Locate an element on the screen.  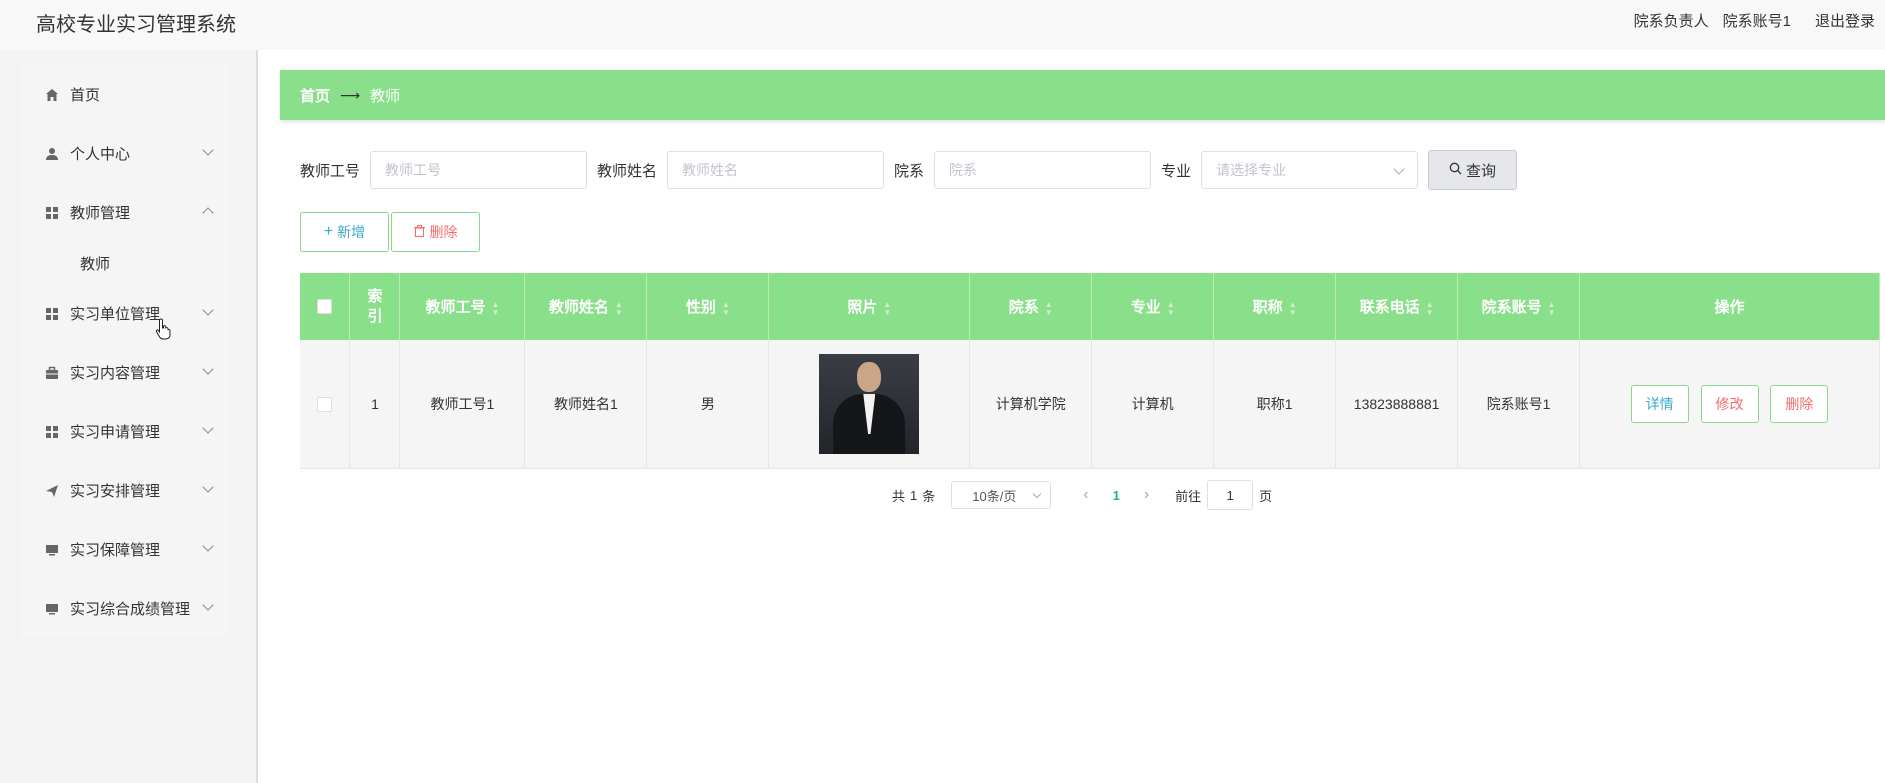
sidebar-item-label: 实习单位管理 is located at coordinates (115, 314).